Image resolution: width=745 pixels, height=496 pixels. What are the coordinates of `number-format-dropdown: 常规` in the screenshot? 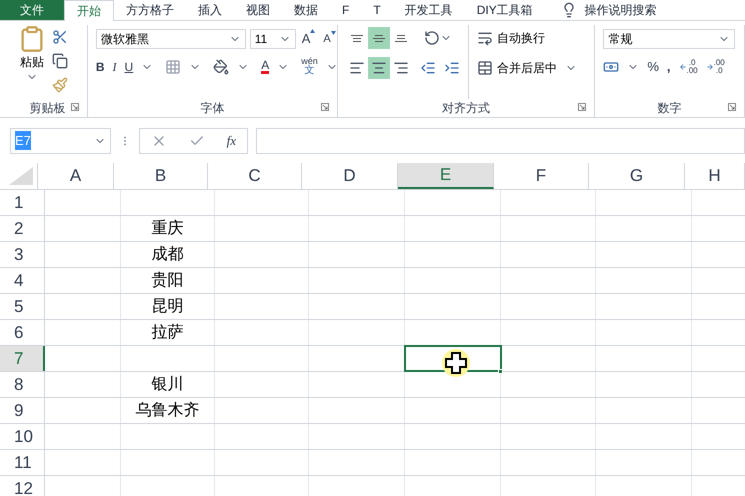 It's located at (669, 39).